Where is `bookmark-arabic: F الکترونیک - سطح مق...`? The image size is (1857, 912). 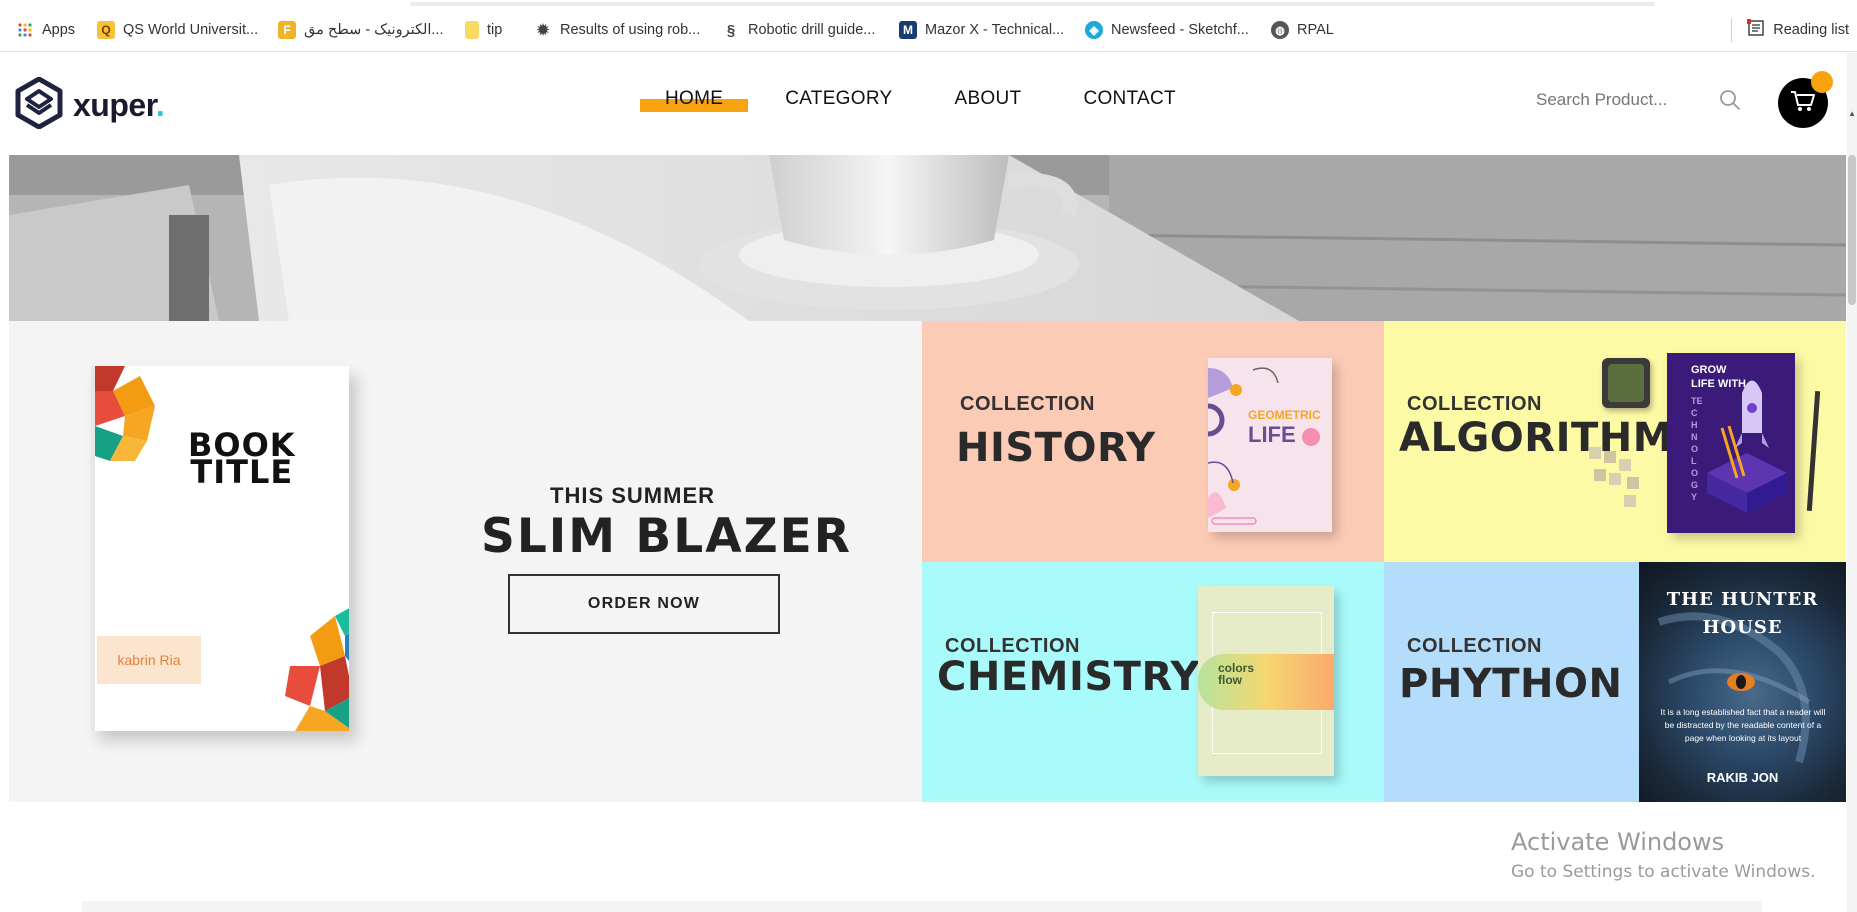 bookmark-arabic: F الکترونیک - سطح مق... is located at coordinates (361, 30).